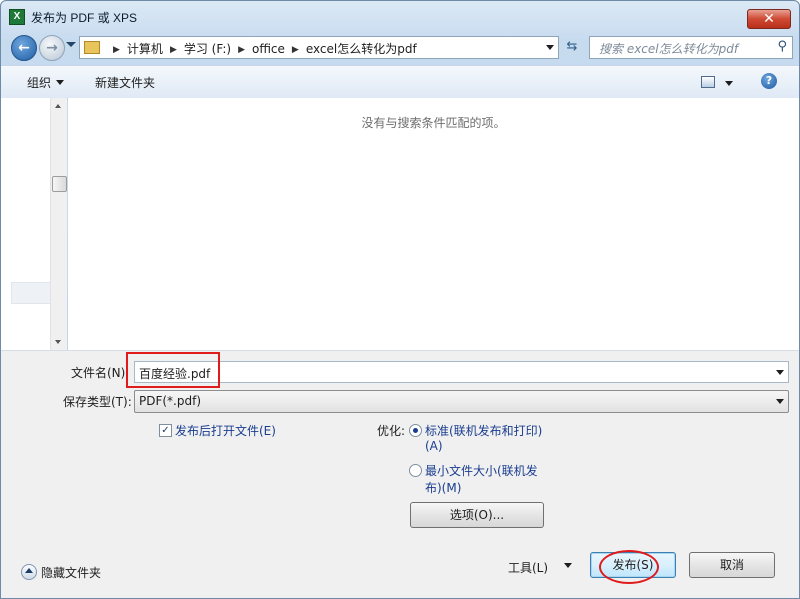  Describe the element at coordinates (71, 572) in the screenshot. I see `hide-folders-label: 隐藏文件夹` at that location.